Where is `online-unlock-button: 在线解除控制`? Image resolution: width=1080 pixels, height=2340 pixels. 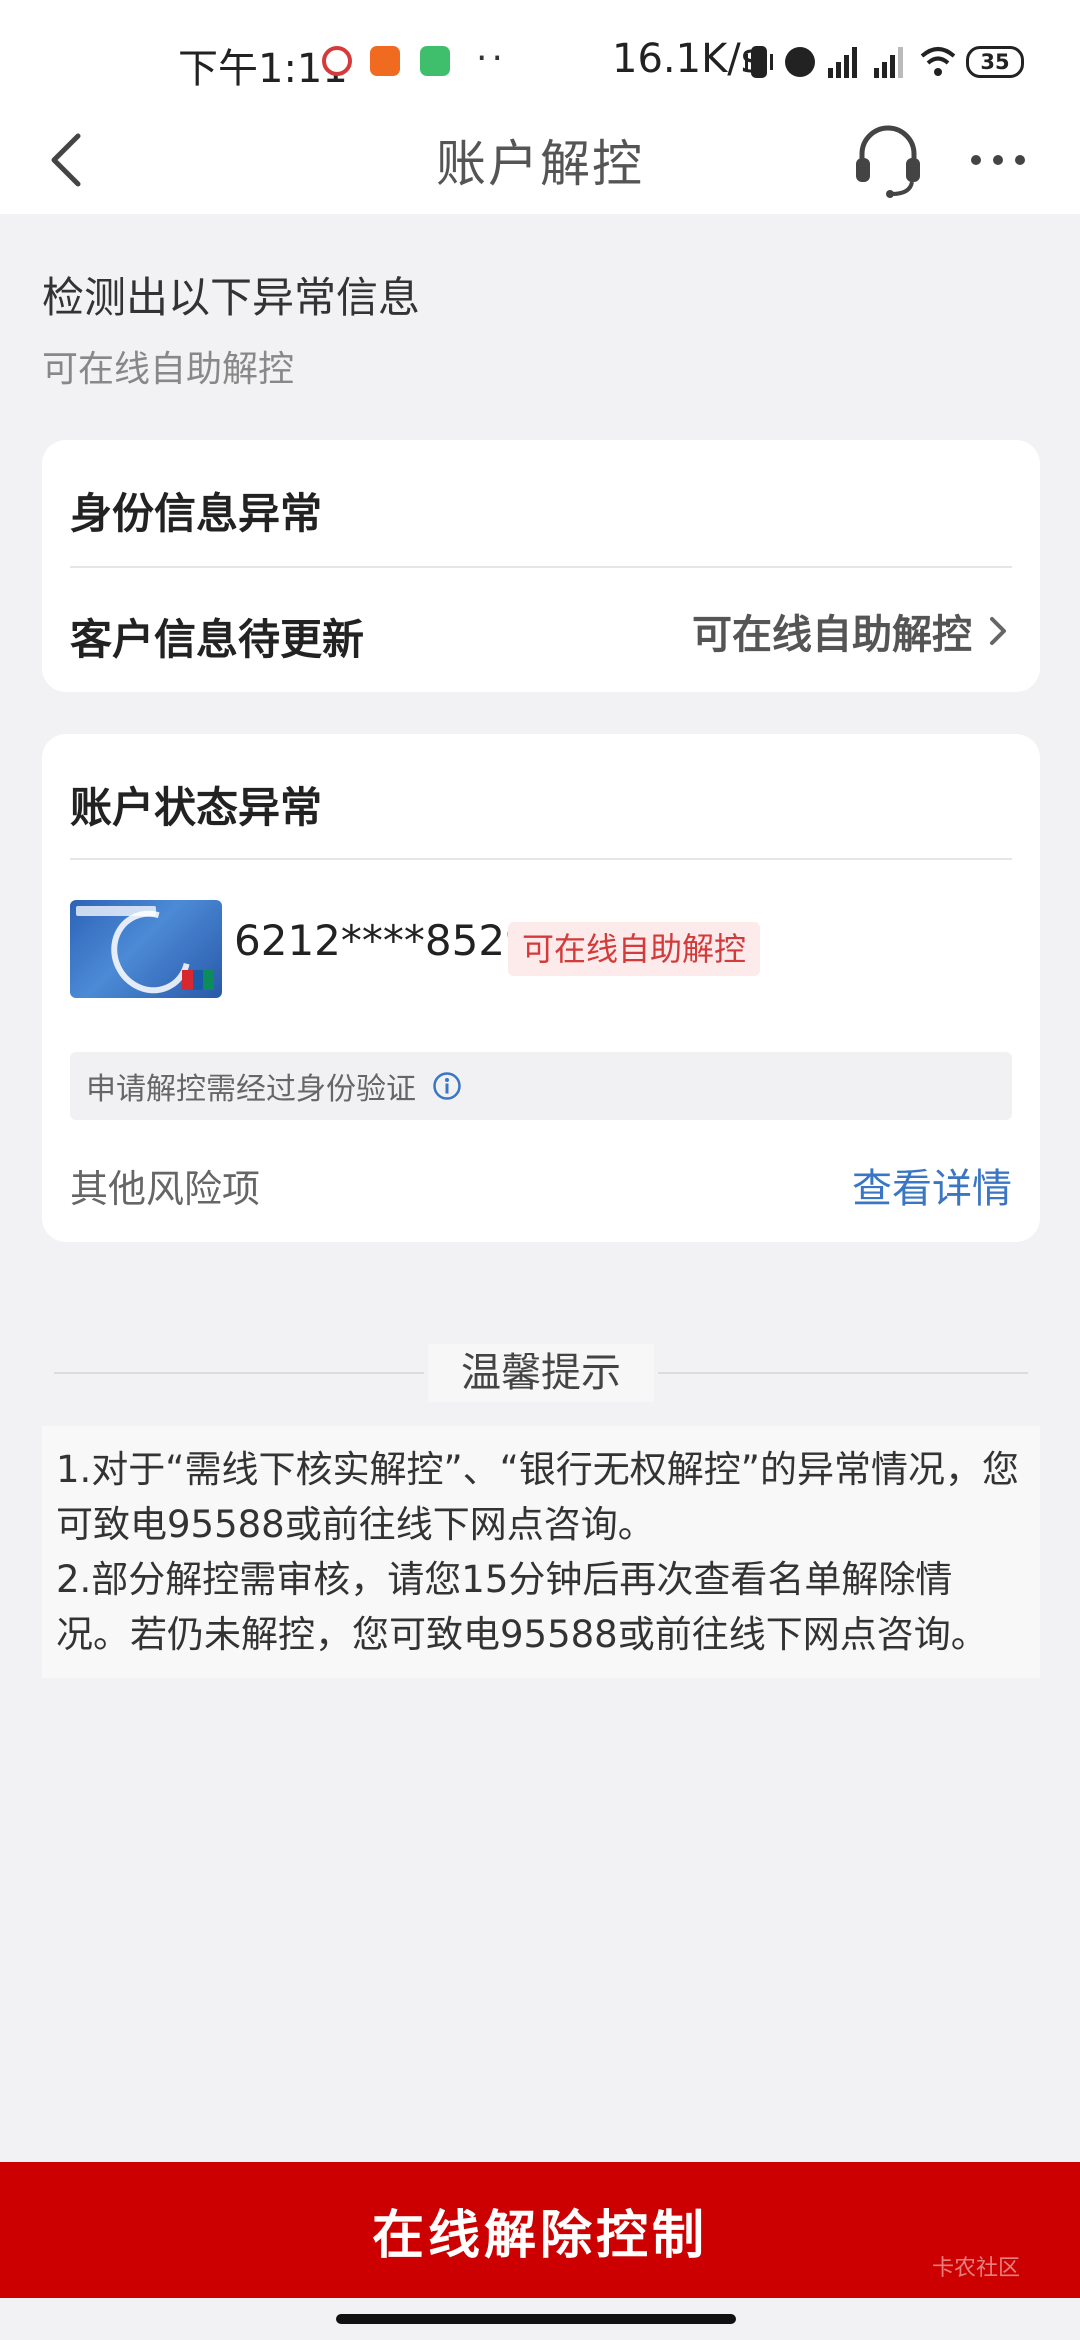
online-unlock-button: 在线解除控制 is located at coordinates (540, 2230).